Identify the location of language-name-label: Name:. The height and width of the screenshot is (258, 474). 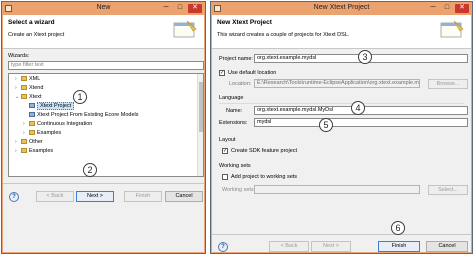
(234, 111).